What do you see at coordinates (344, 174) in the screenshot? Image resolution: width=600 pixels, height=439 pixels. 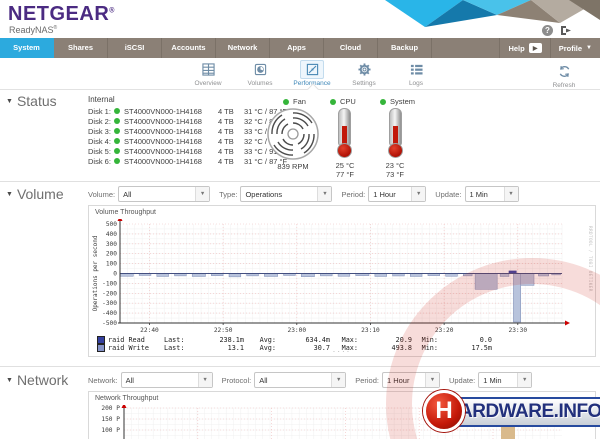 I see `cpu-temp-f: 77 °F` at bounding box center [344, 174].